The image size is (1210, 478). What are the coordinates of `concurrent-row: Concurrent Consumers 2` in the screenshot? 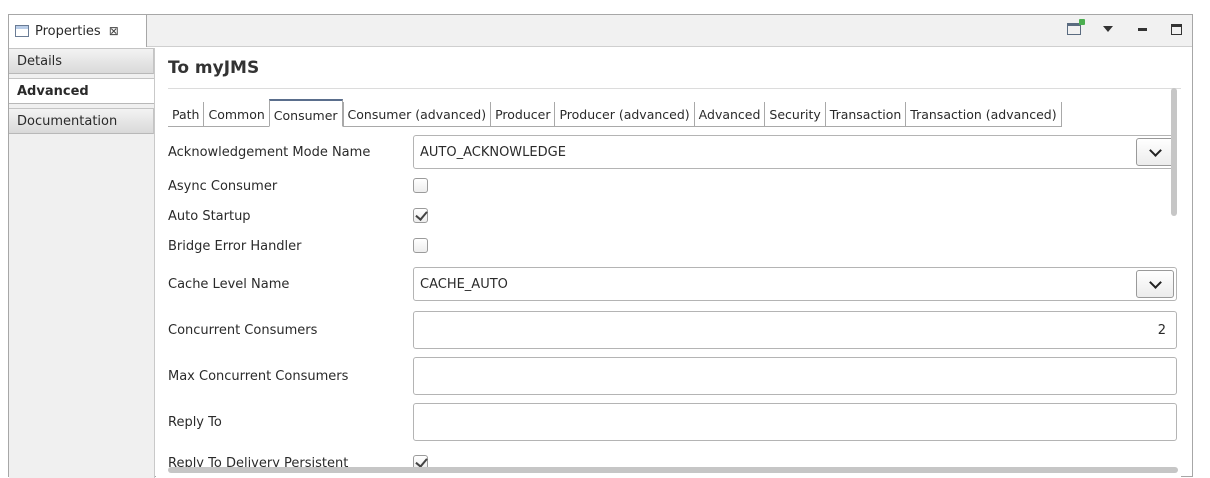 It's located at (673, 330).